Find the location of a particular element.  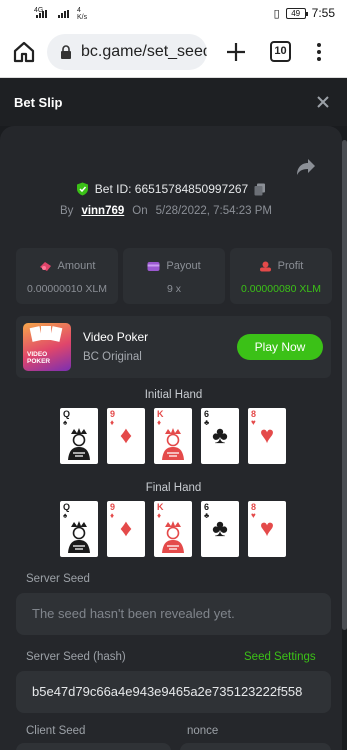

overflow-menu-icon is located at coordinates (319, 52).